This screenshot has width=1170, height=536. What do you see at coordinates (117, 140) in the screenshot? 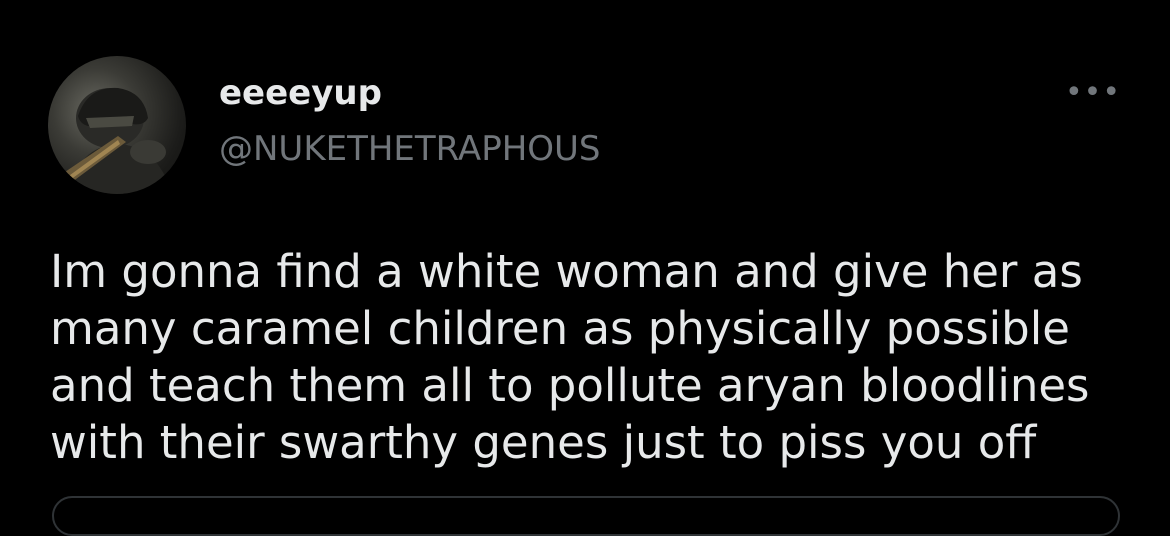
I see `avatar-image` at bounding box center [117, 140].